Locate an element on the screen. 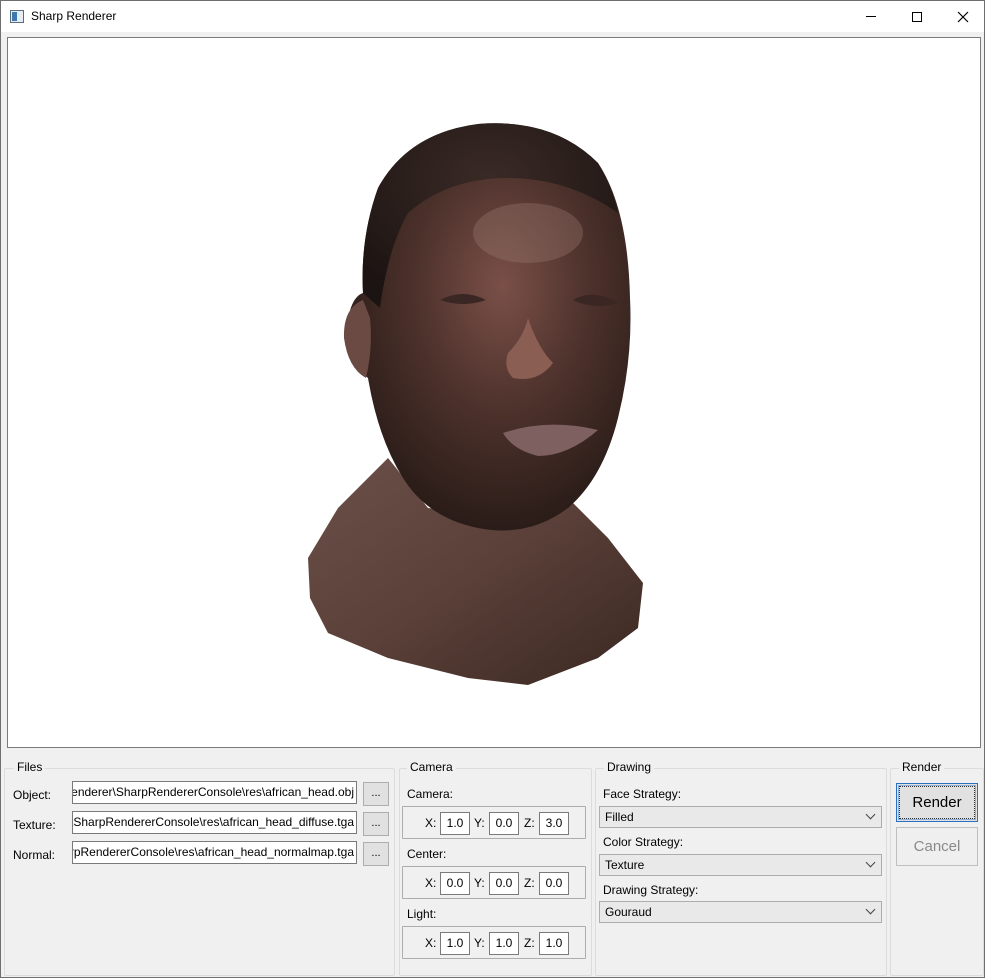  title-bar: Sharp Renderer is located at coordinates (492, 16).